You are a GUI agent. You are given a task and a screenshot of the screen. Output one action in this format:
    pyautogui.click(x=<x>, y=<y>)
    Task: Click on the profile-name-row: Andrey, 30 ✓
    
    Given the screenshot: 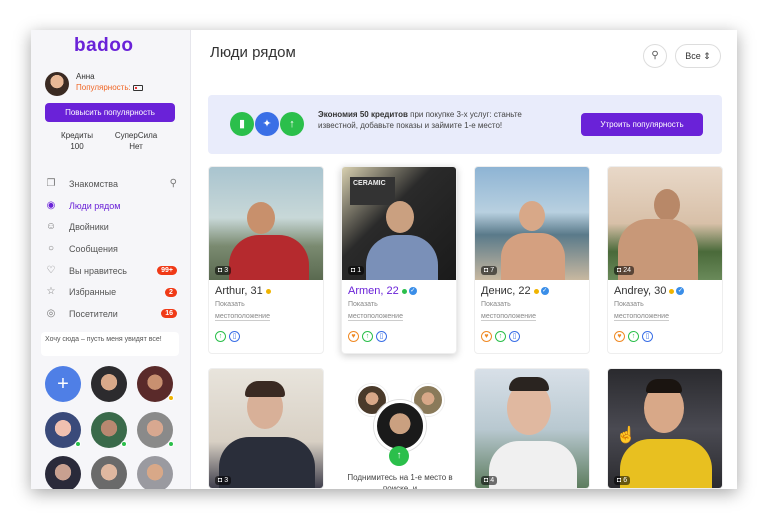 What is the action you would take?
    pyautogui.click(x=665, y=288)
    